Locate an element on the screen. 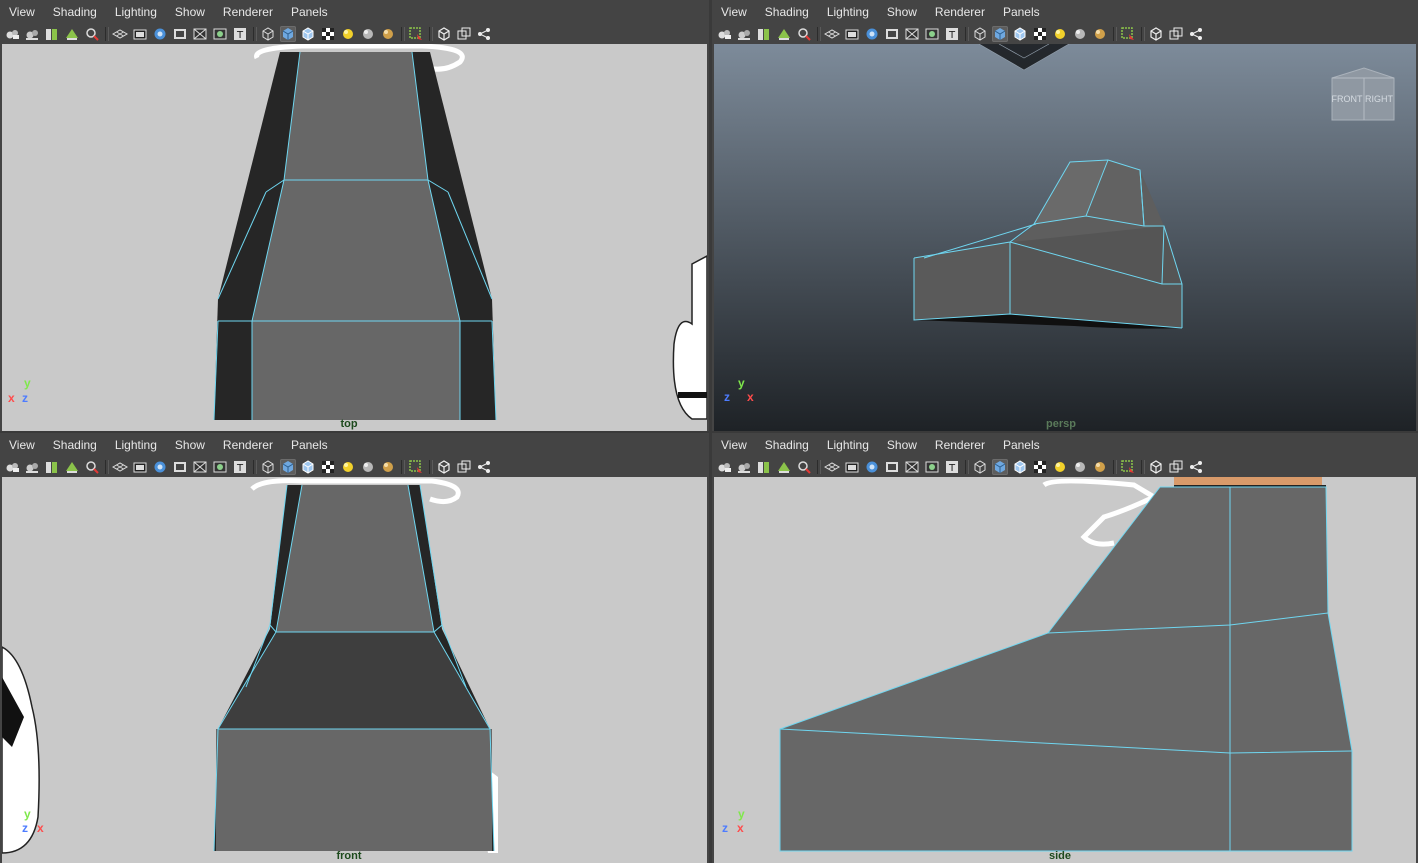 The width and height of the screenshot is (1418, 863). view-cube: FRONT RIGHT is located at coordinates (1364, 94).